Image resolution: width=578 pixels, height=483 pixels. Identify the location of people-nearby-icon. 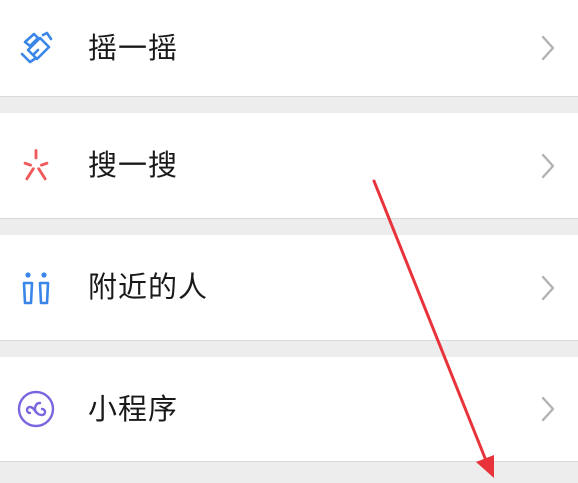
(36, 288).